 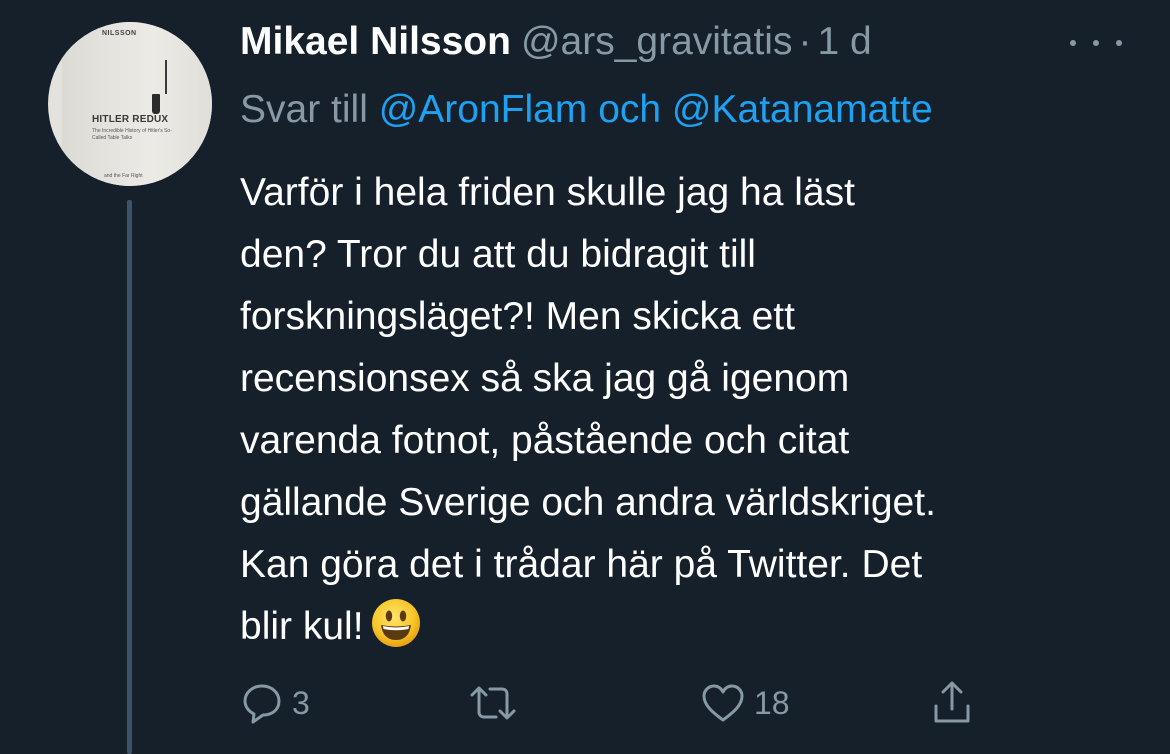 What do you see at coordinates (129, 477) in the screenshot?
I see `thread-line` at bounding box center [129, 477].